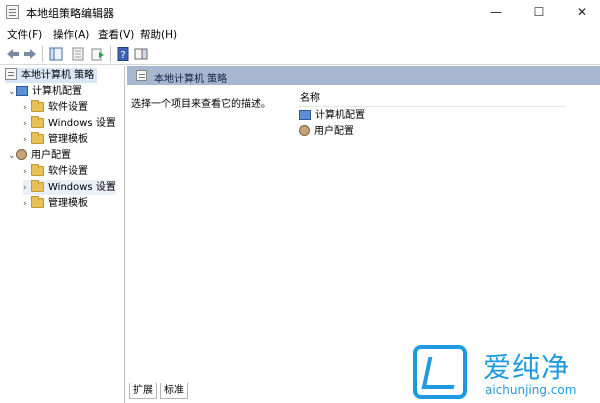 The height and width of the screenshot is (403, 600). What do you see at coordinates (363, 75) in the screenshot?
I see `details-header: 本地计算机 策略` at bounding box center [363, 75].